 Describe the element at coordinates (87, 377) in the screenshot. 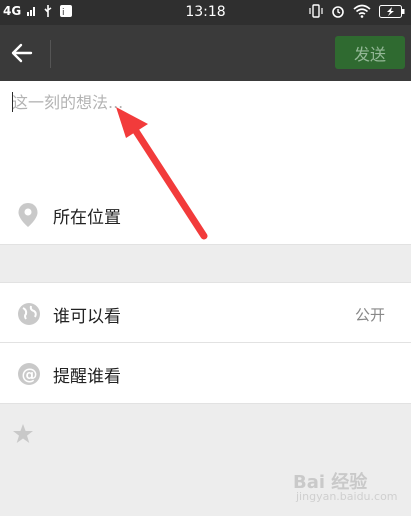

I see `mention-label: 提醒谁看` at that location.